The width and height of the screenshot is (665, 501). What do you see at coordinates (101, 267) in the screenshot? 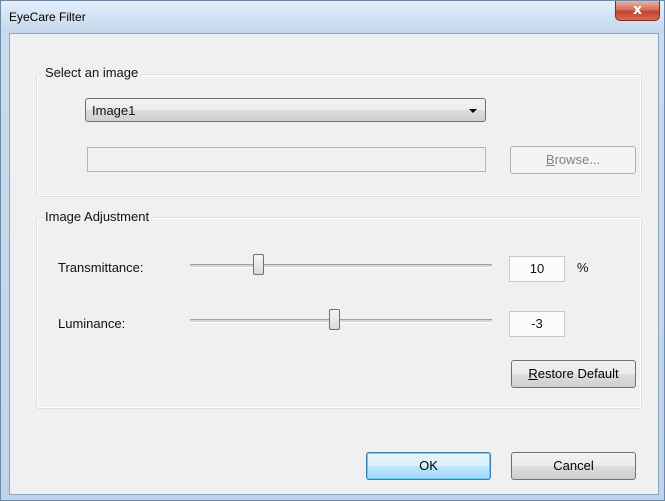
I see `transmittance-label: Transmittance:` at bounding box center [101, 267].